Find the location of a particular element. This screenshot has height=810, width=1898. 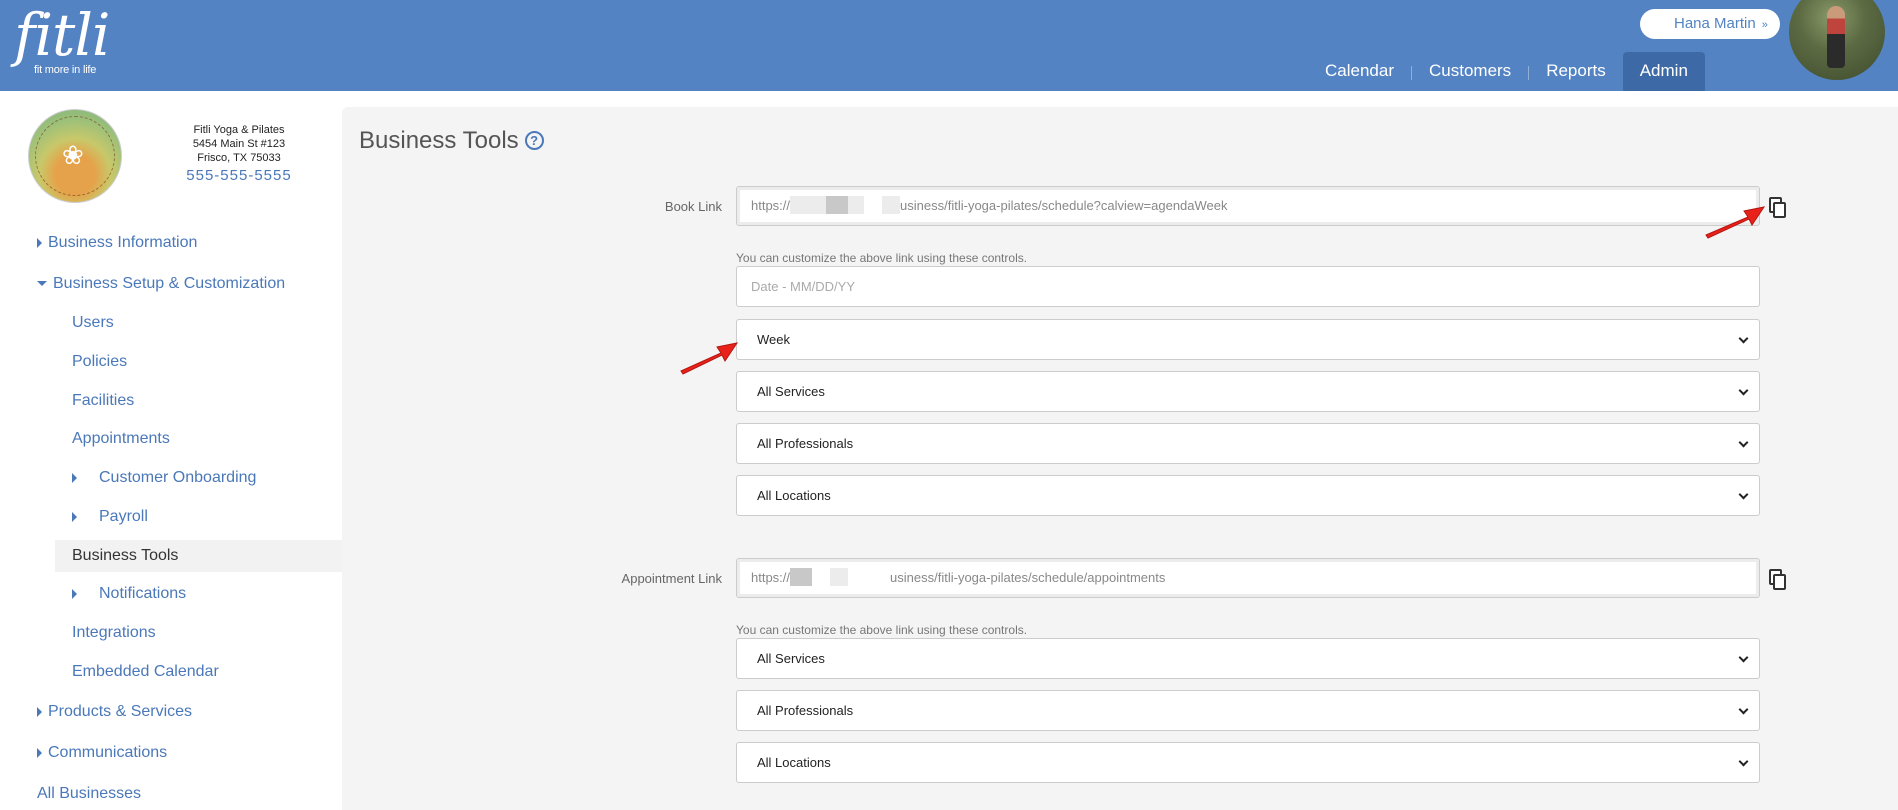

sidebar-item-label: Payroll is located at coordinates (123, 516).